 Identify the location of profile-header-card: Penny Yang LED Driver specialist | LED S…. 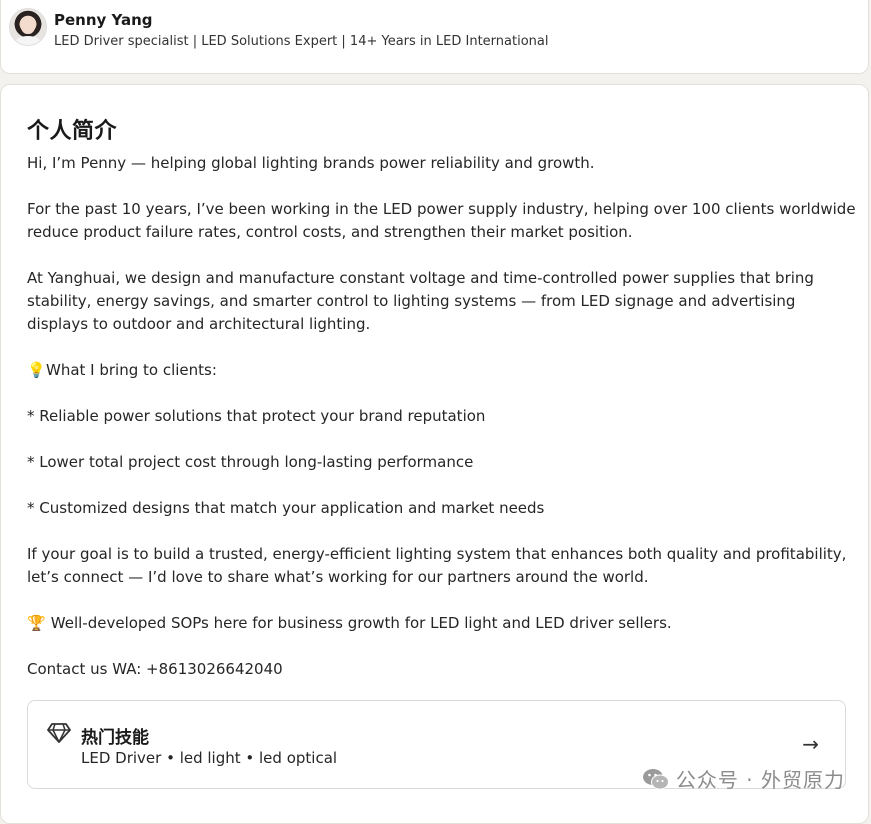
(434, 37).